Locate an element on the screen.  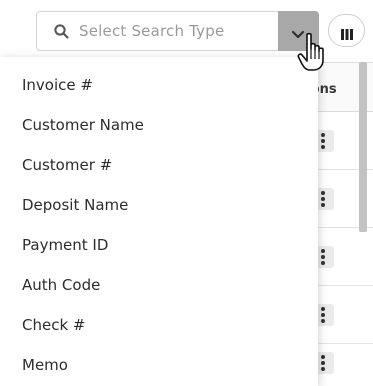
menu-item-label: Customer Name is located at coordinates (83, 125).